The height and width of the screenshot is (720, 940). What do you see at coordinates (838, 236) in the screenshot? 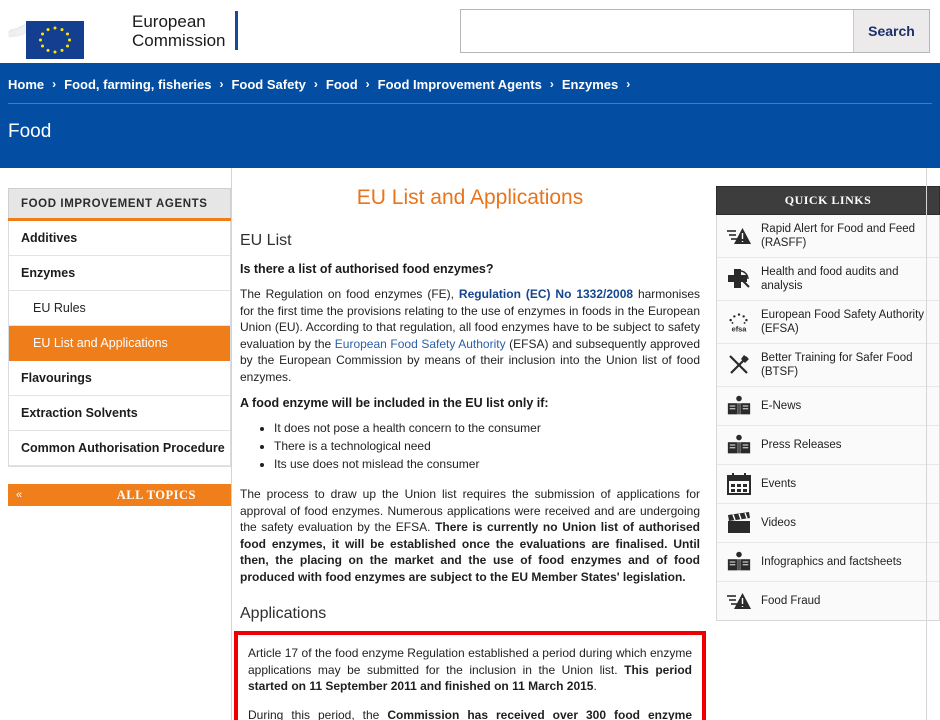
I see `quick-link-label: Rapid Alert for Food and Feed (RASFF)` at bounding box center [838, 236].